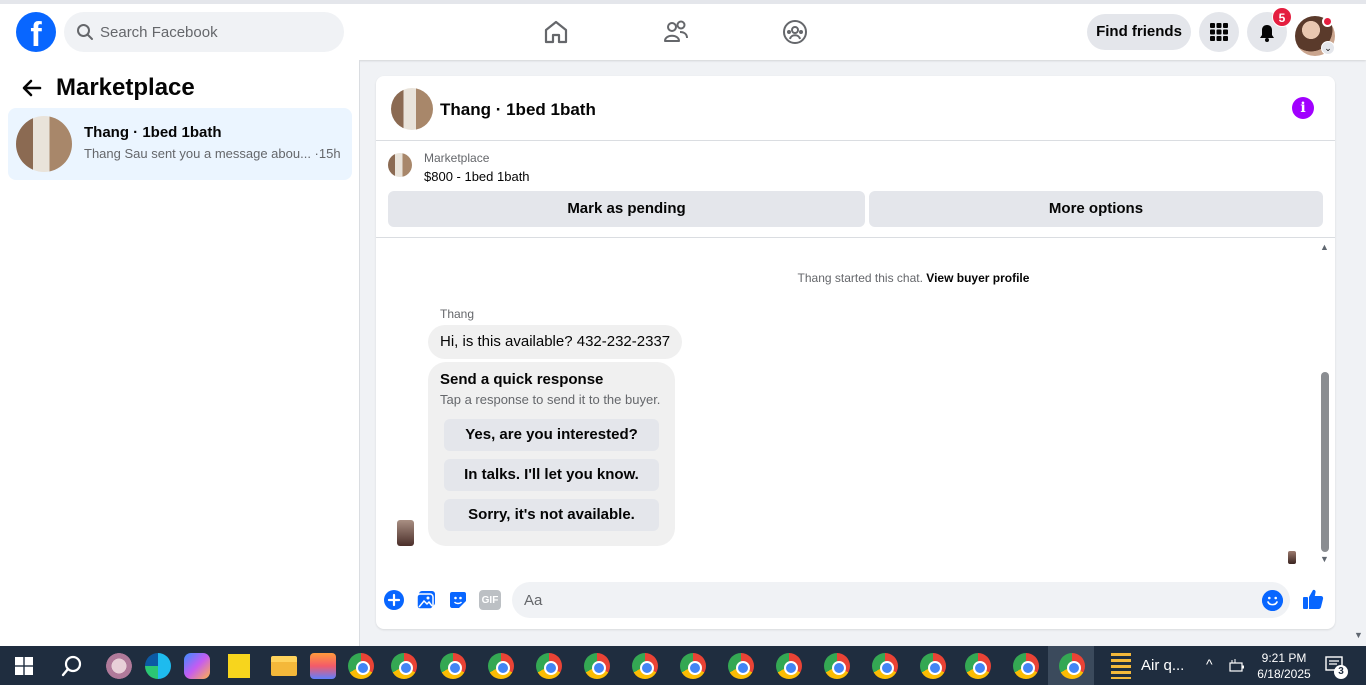 The width and height of the screenshot is (1366, 685). What do you see at coordinates (457, 158) in the screenshot?
I see `marketplace-label: Marketplace` at bounding box center [457, 158].